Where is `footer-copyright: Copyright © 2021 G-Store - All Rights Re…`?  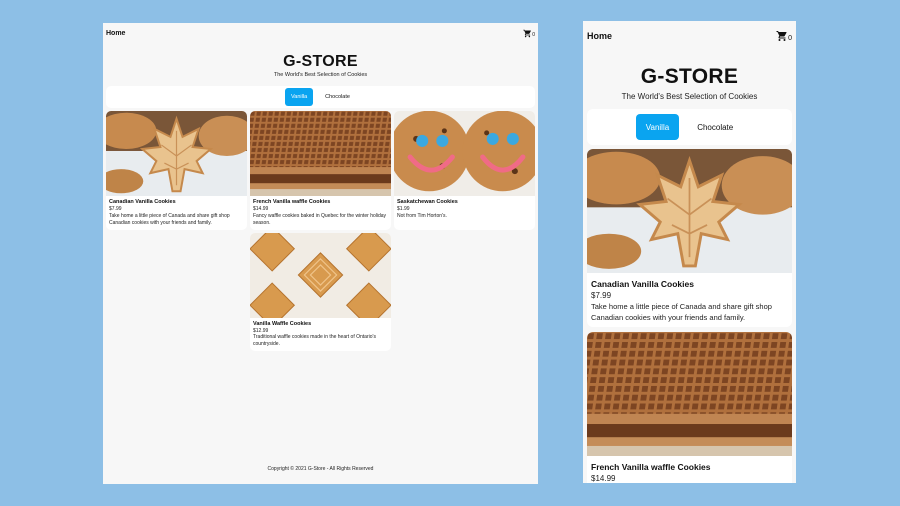
footer-copyright: Copyright © 2021 G-Store - All Rights Re… is located at coordinates (320, 469).